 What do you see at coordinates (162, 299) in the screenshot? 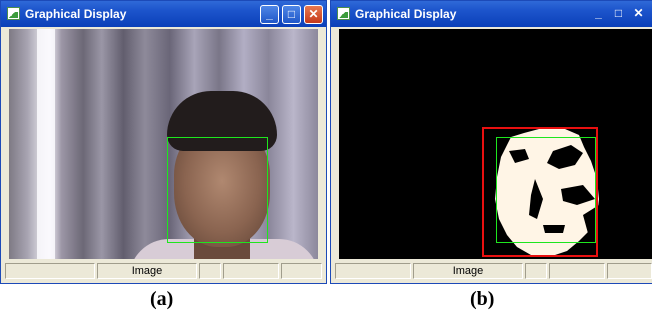
I see `caption-a: (a)` at bounding box center [162, 299].